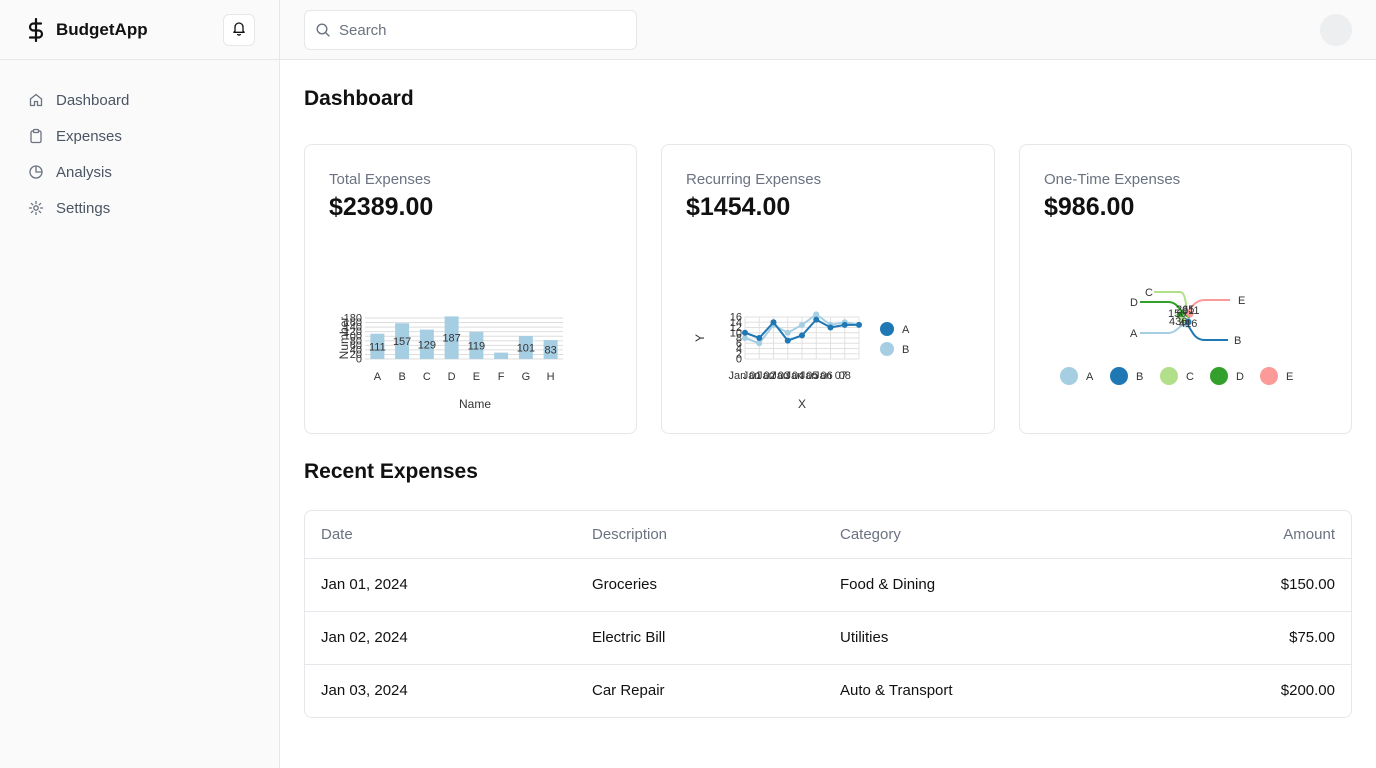 The image size is (1376, 768). What do you see at coordinates (36, 29) in the screenshot?
I see `dollar-icon` at bounding box center [36, 29].